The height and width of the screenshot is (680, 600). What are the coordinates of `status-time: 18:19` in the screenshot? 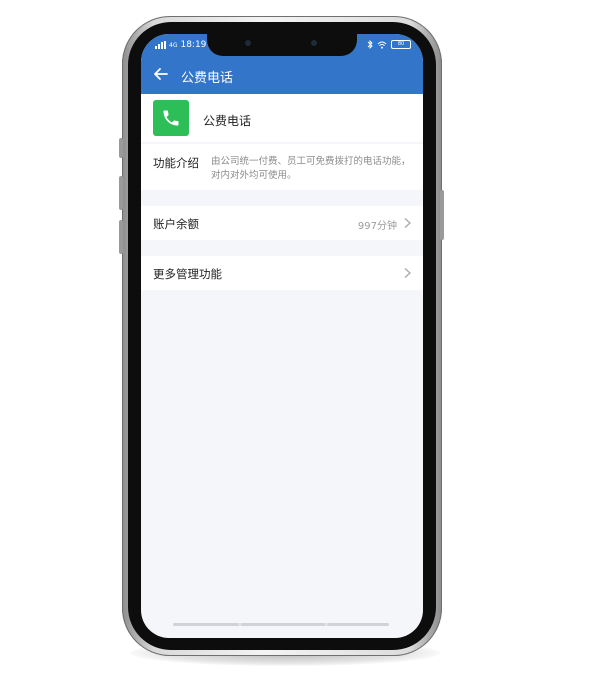 It's located at (193, 45).